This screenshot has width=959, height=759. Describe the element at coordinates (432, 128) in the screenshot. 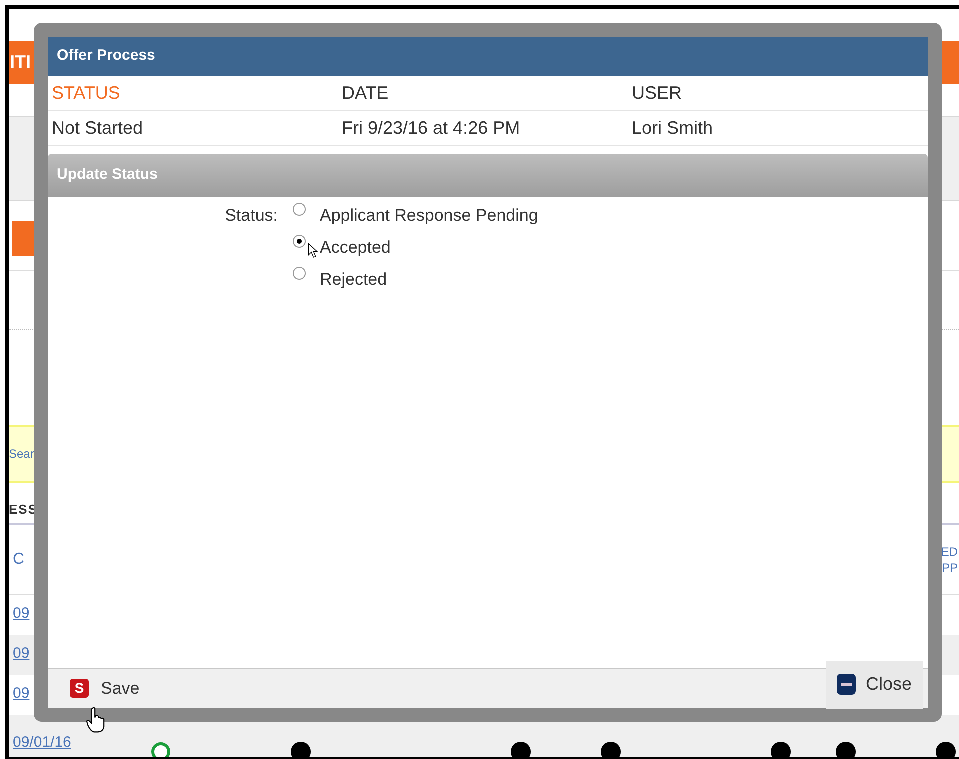

I see `table-cell-text: Fri 9/23/16 at 4:26 PM` at that location.